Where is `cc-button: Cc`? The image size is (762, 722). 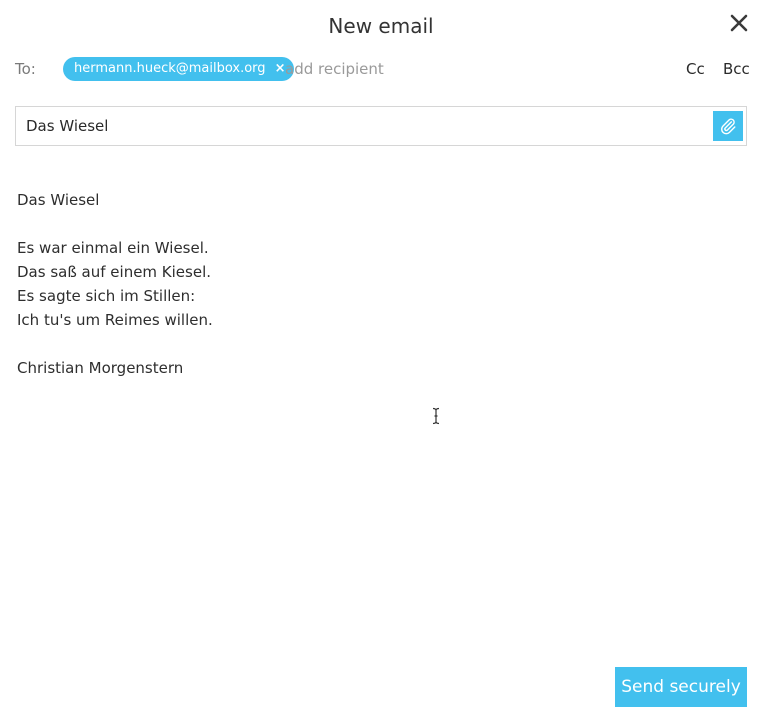
cc-button: Cc is located at coordinates (695, 69).